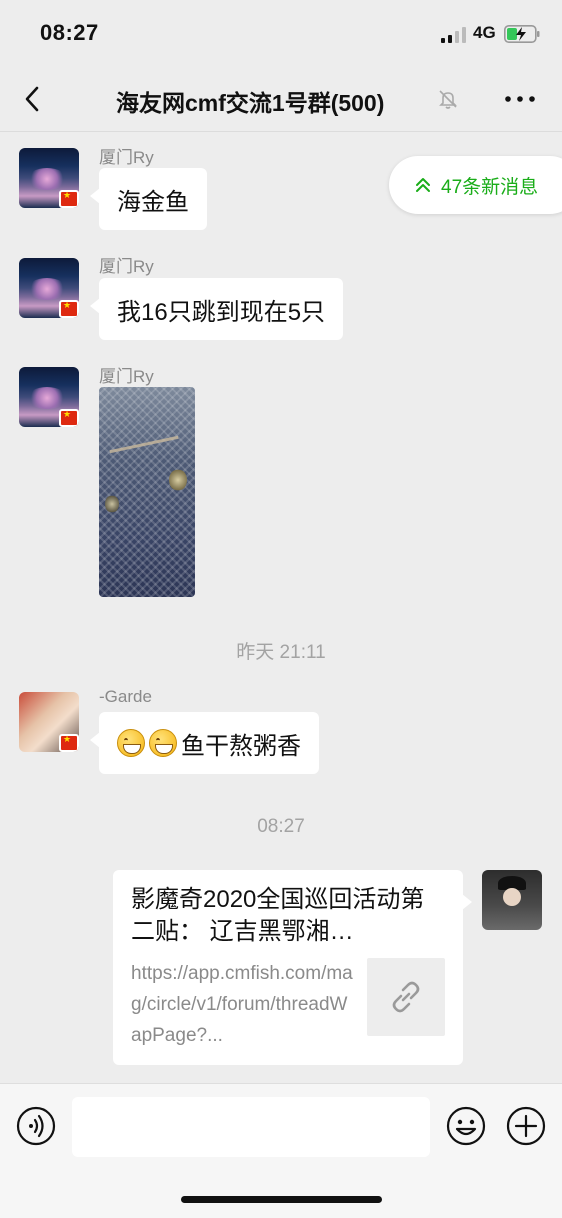 The height and width of the screenshot is (1218, 562). I want to click on message-text: 我16只跳到现在5只, so click(221, 312).